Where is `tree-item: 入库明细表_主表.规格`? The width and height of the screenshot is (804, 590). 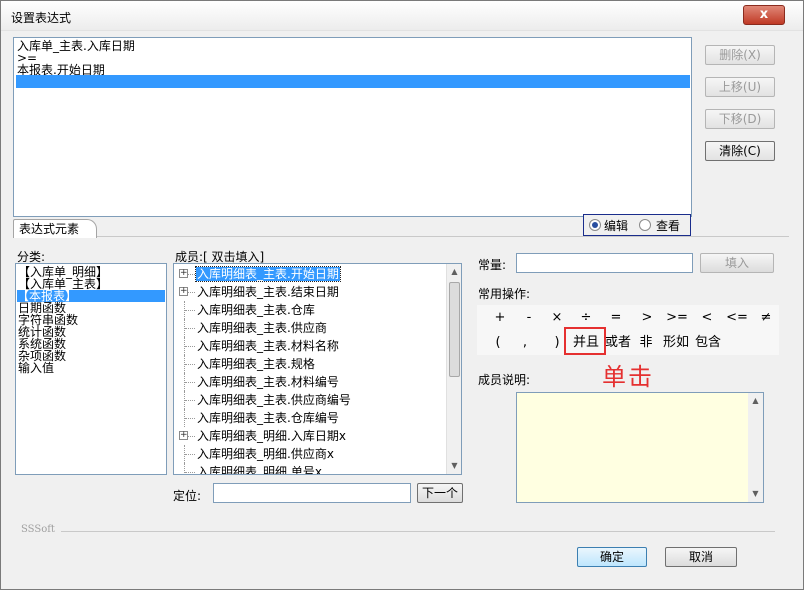 tree-item: 入库明细表_主表.规格 is located at coordinates (310, 364).